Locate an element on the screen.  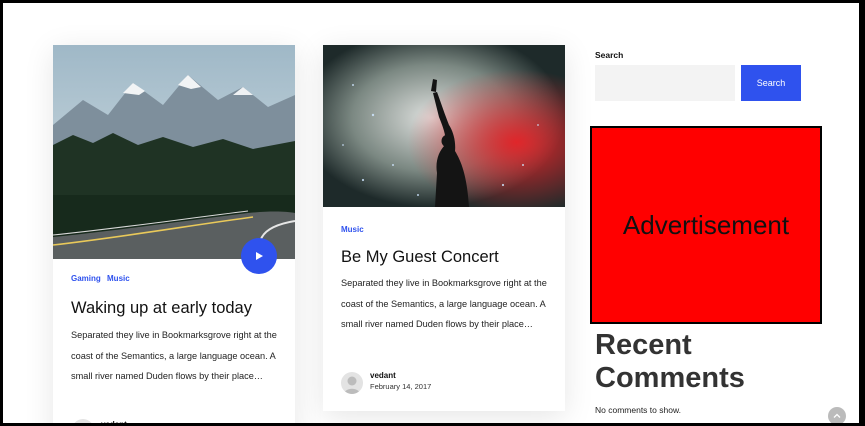
post-categories: Music is located at coordinates (354, 229).